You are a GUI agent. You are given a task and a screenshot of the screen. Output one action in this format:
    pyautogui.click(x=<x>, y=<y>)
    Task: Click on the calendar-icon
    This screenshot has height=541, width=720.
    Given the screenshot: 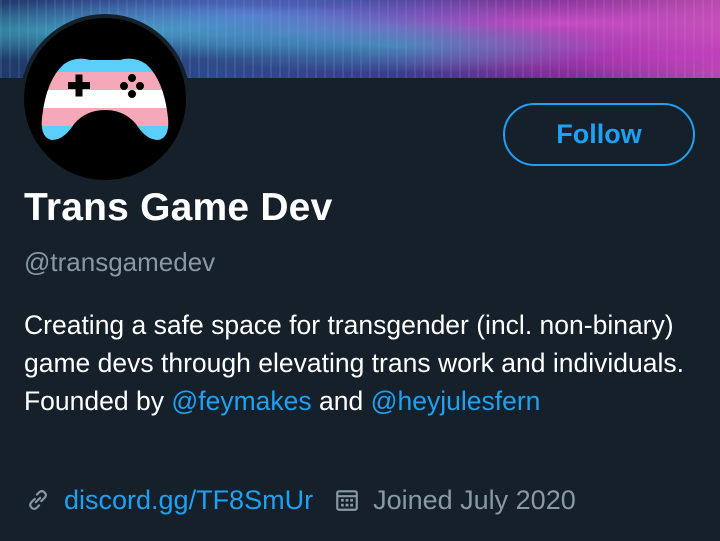 What is the action you would take?
    pyautogui.click(x=347, y=500)
    